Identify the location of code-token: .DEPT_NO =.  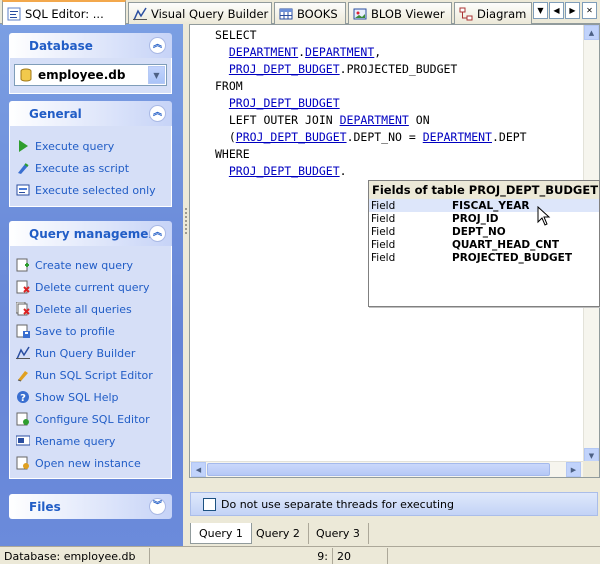
(384, 137).